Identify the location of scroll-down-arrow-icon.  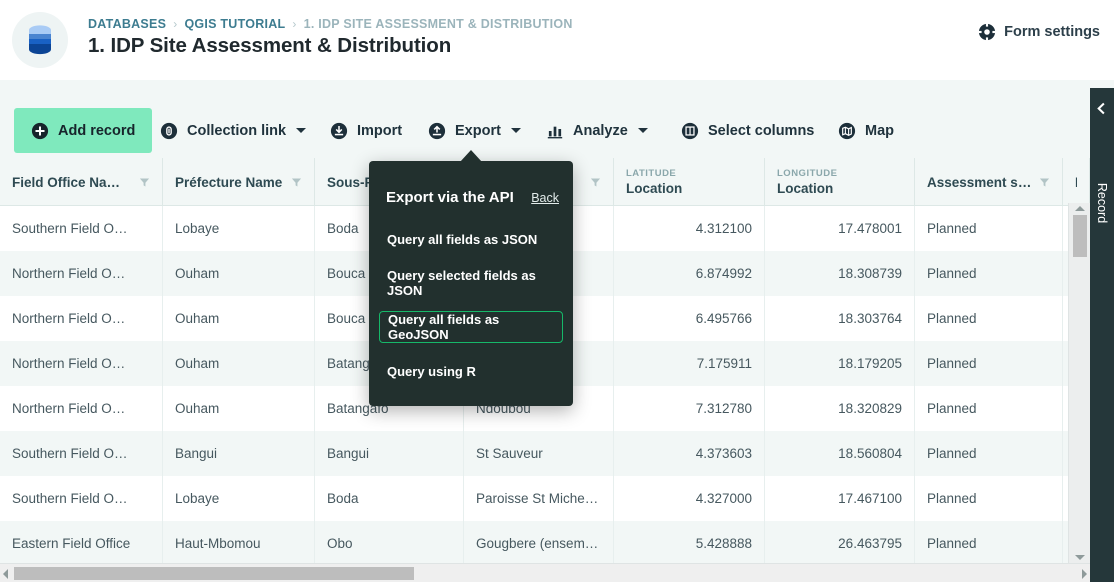
(1080, 557).